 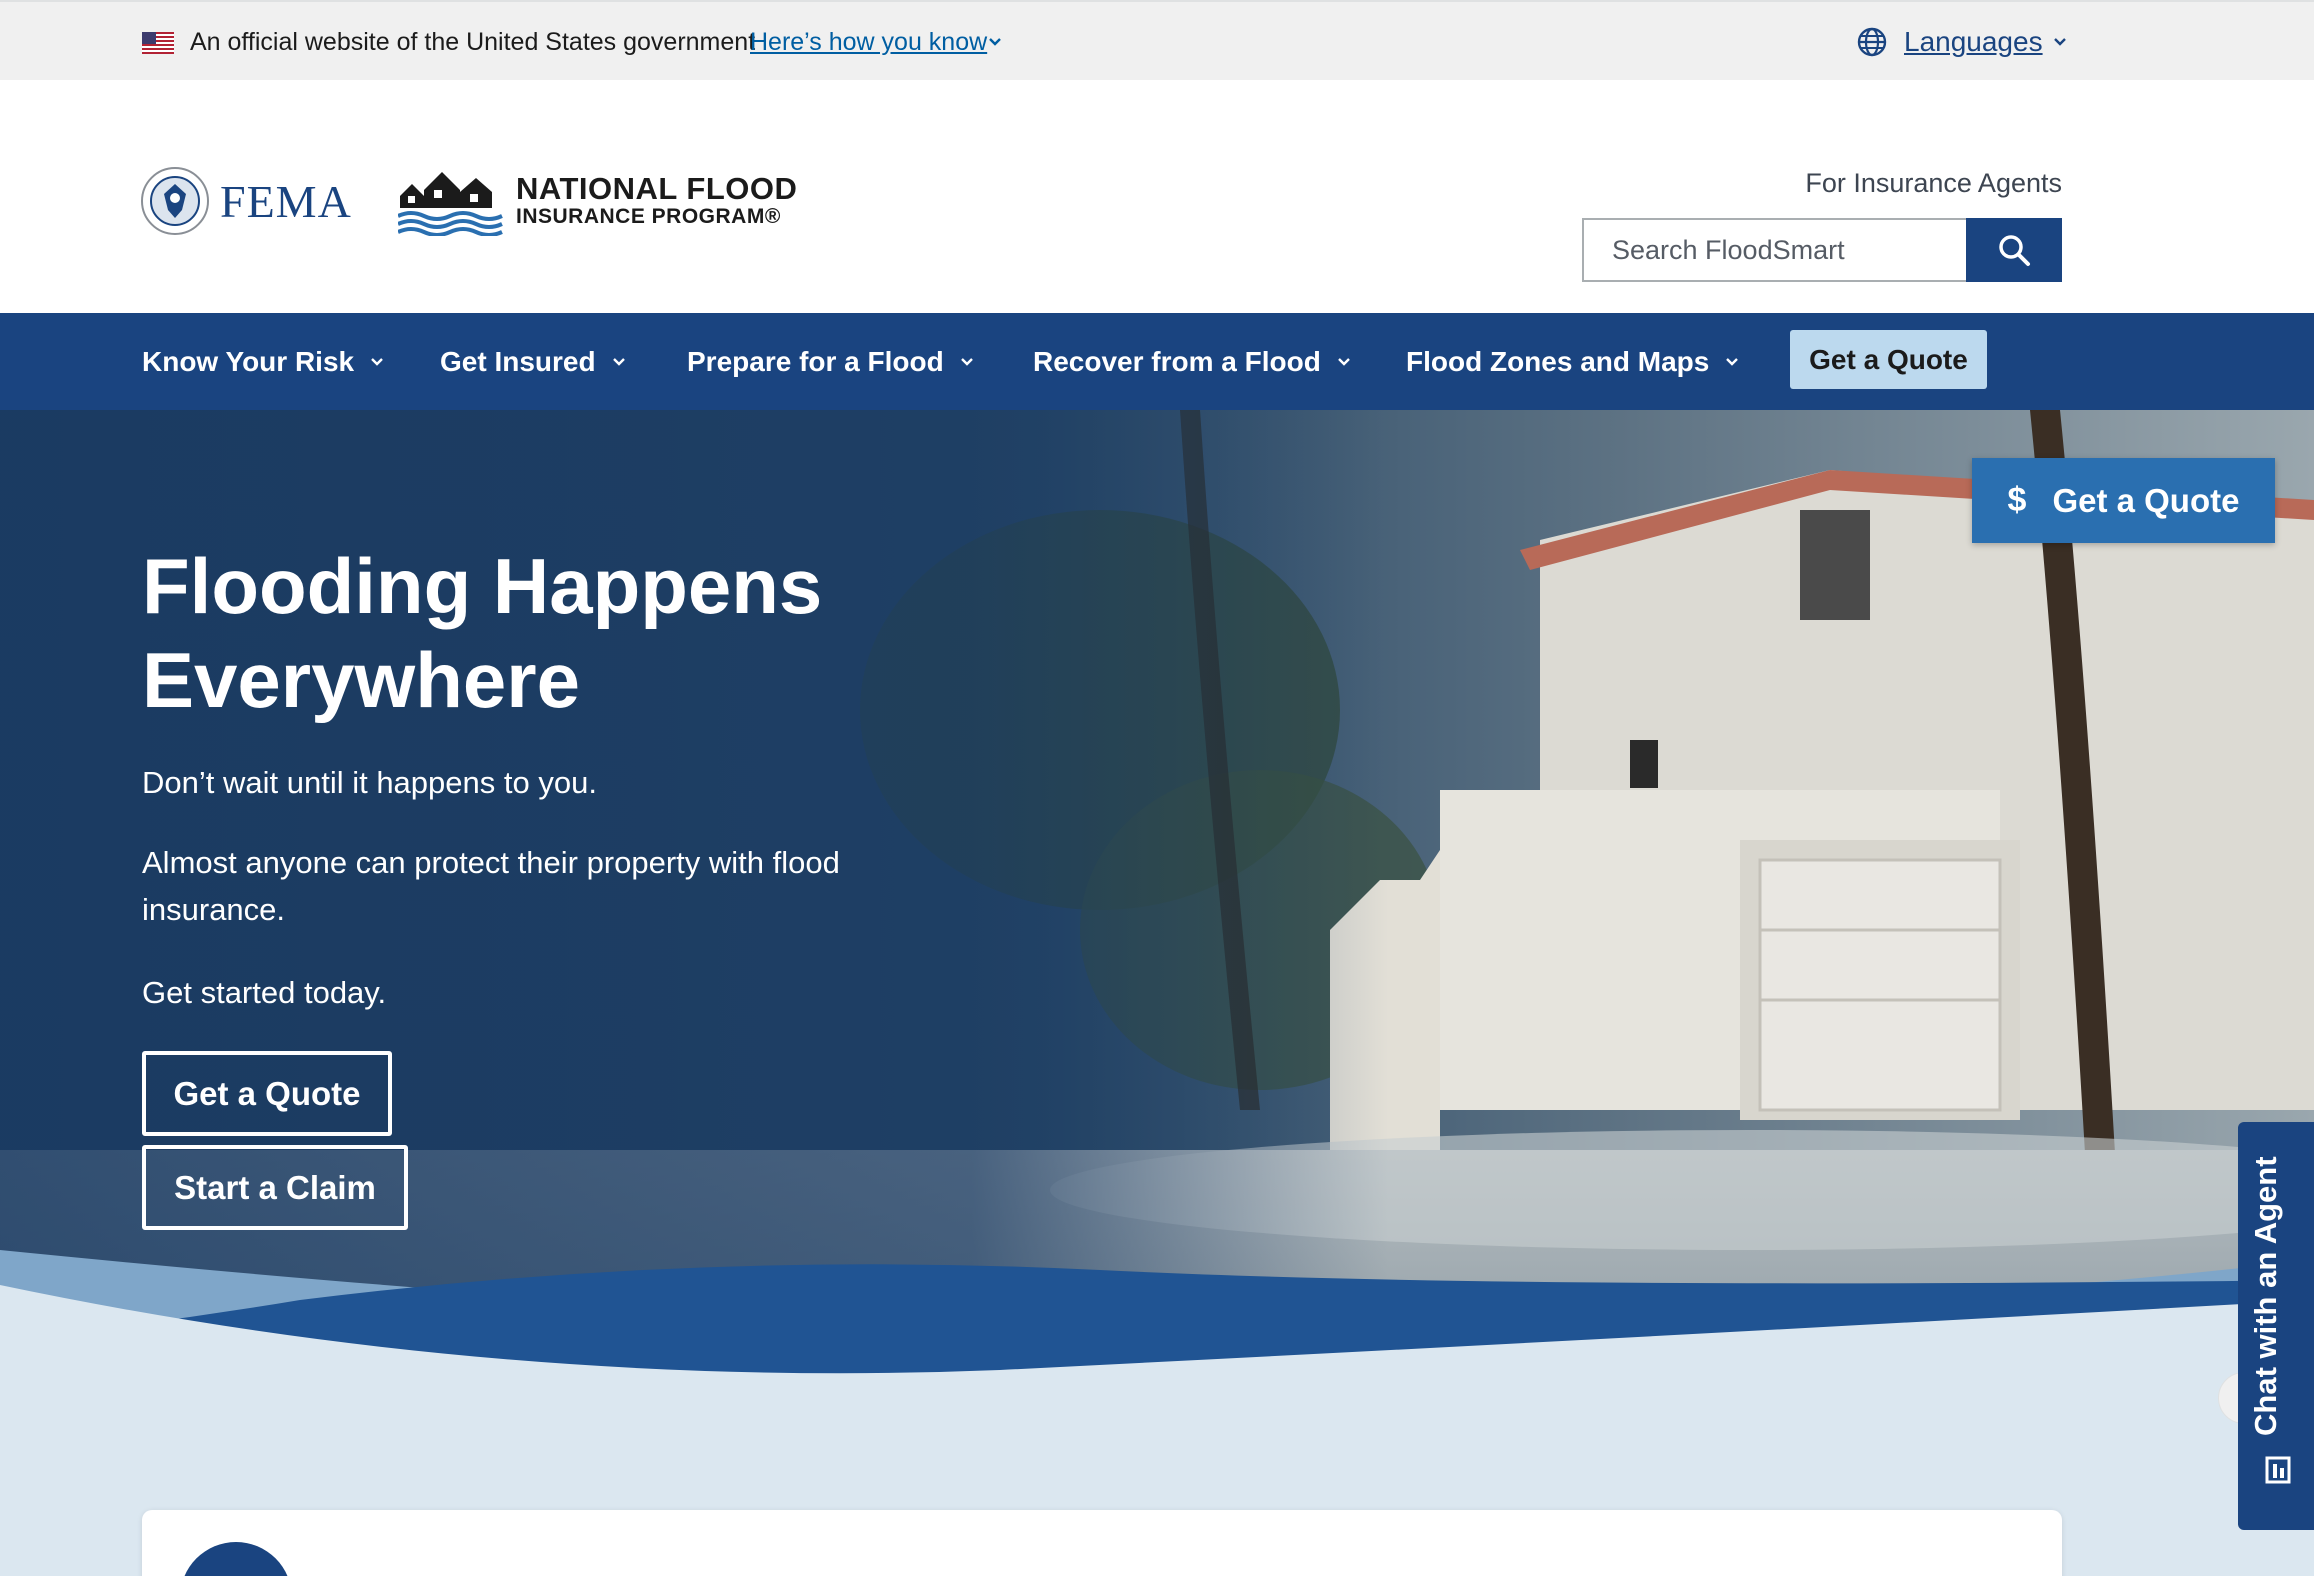 What do you see at coordinates (267, 1093) in the screenshot?
I see `hero-get-a-quote-button: Get a Quote` at bounding box center [267, 1093].